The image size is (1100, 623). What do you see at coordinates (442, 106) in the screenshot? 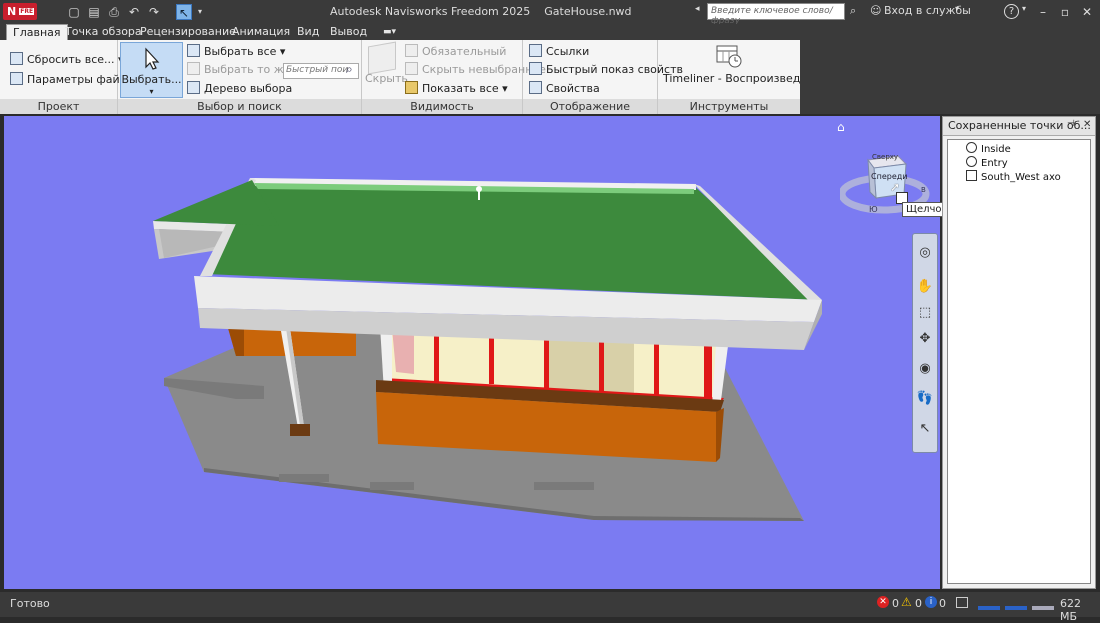
I see `panel-label: Видимость` at bounding box center [442, 106].